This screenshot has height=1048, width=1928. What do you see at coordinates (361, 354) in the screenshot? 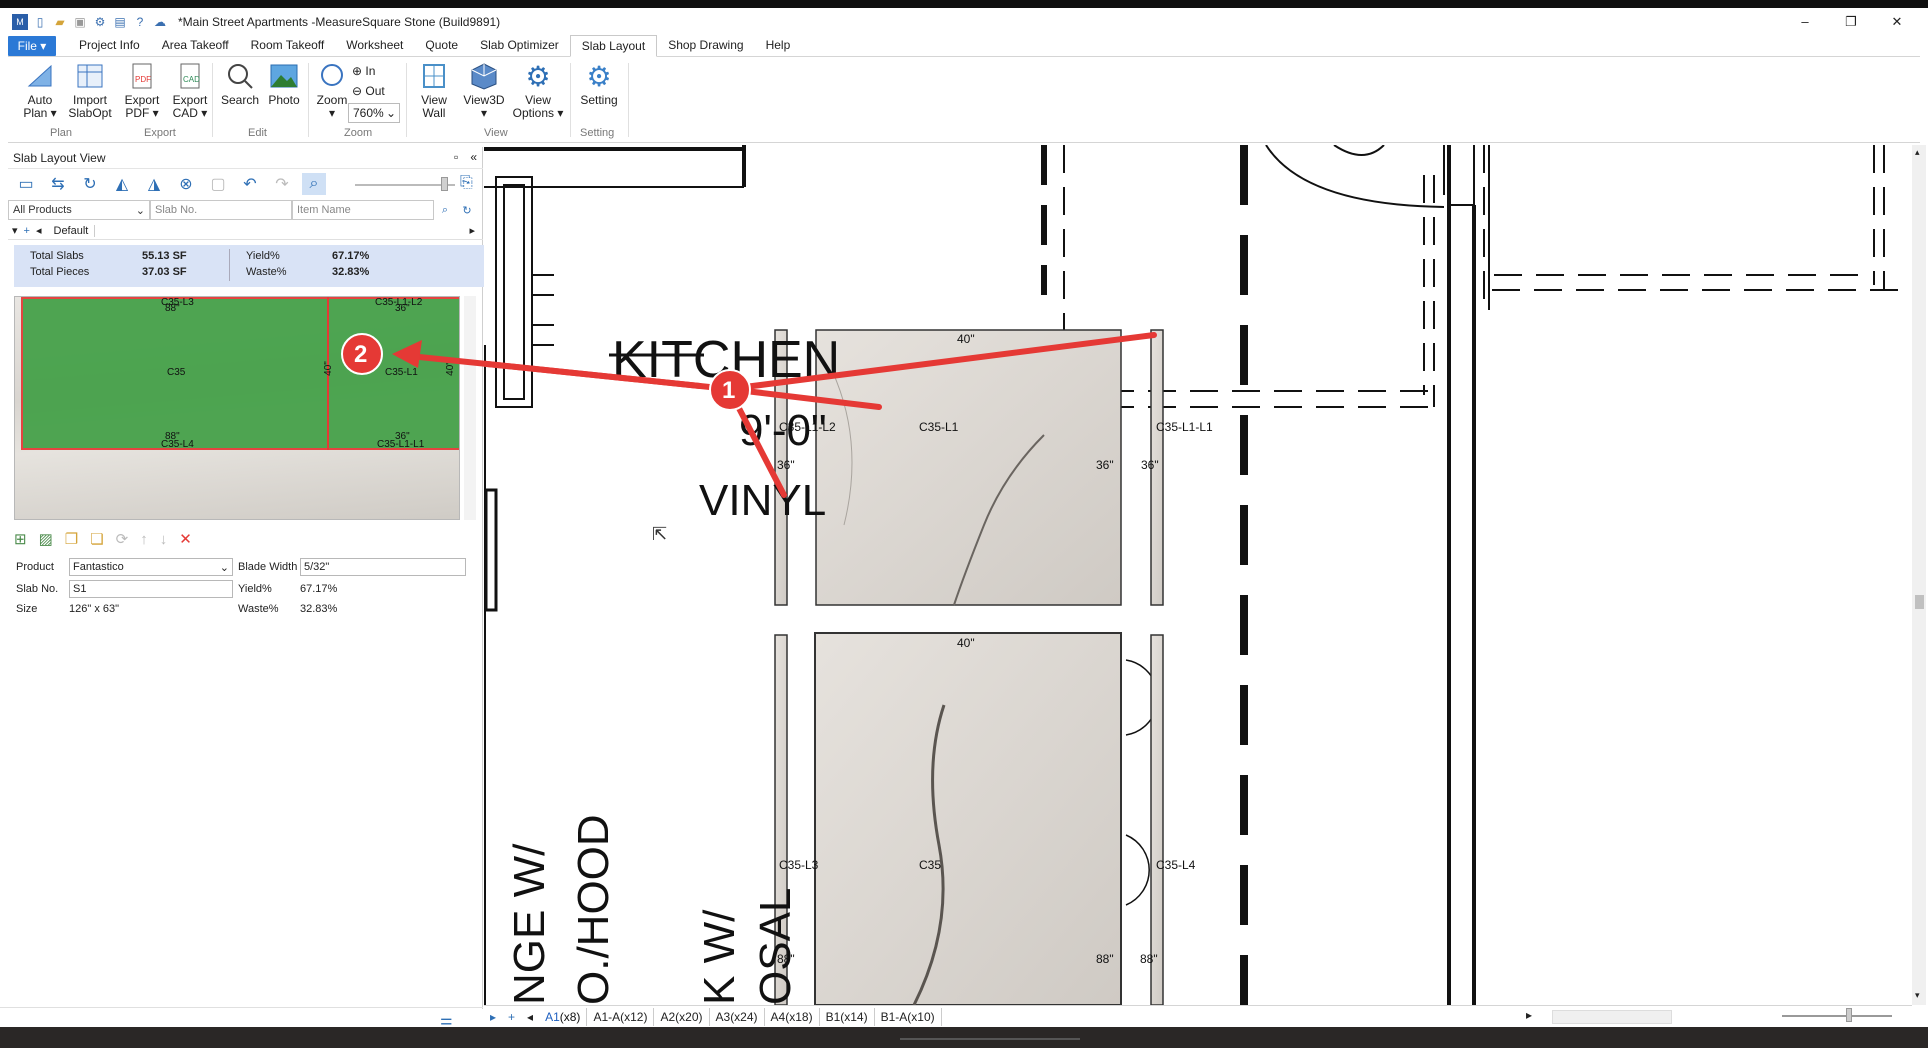
I see `step-marker-2-label: 2` at bounding box center [361, 354].